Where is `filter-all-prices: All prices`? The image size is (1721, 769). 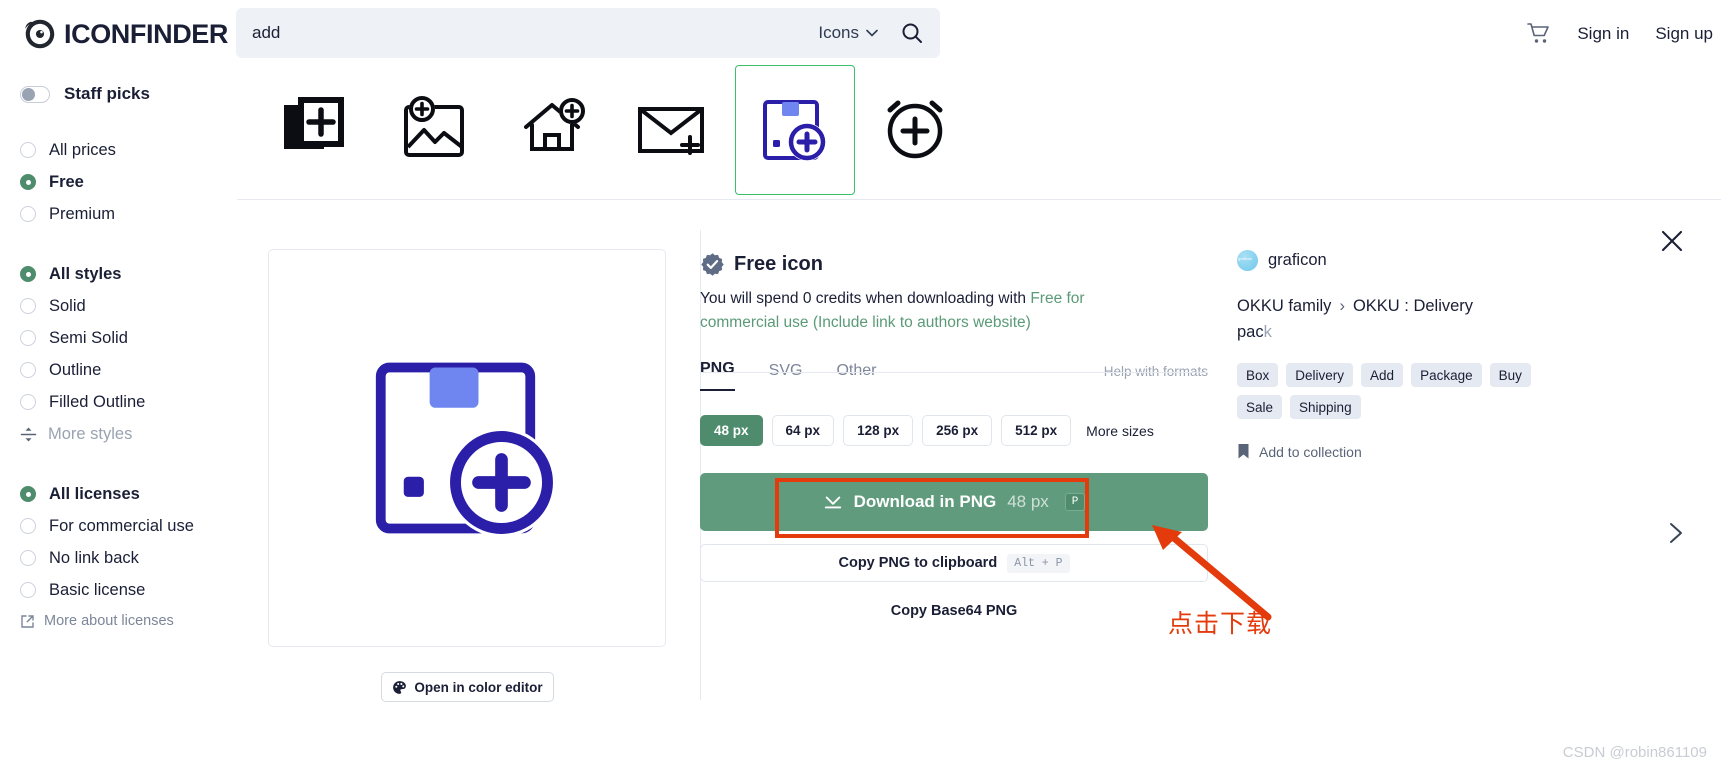 filter-all-prices: All prices is located at coordinates (128, 150).